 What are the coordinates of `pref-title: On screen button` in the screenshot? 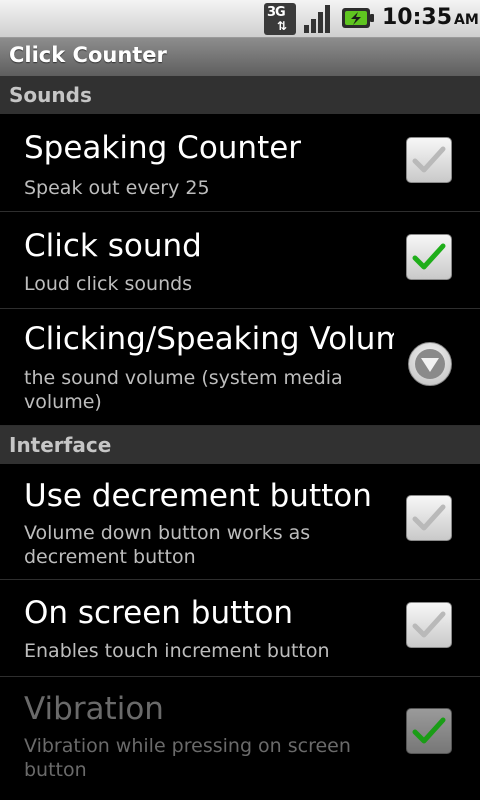 It's located at (159, 613).